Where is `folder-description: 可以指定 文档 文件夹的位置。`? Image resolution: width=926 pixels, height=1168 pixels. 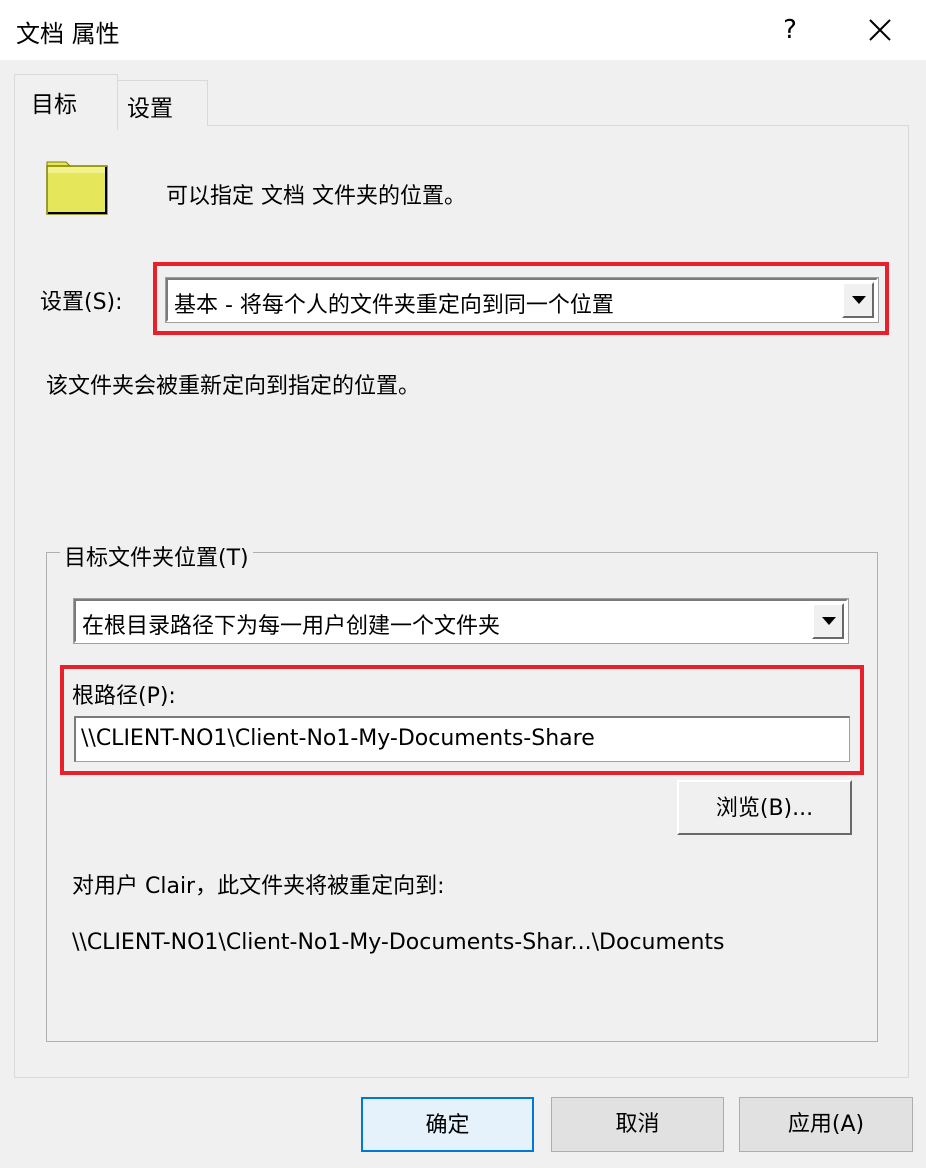
folder-description: 可以指定 文档 文件夹的位置。 is located at coordinates (316, 196).